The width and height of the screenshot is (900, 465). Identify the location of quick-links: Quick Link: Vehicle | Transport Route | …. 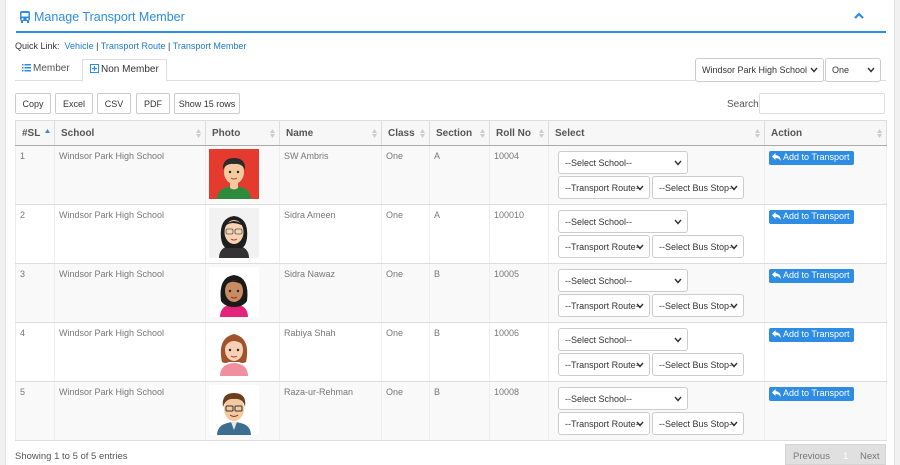
(130, 46).